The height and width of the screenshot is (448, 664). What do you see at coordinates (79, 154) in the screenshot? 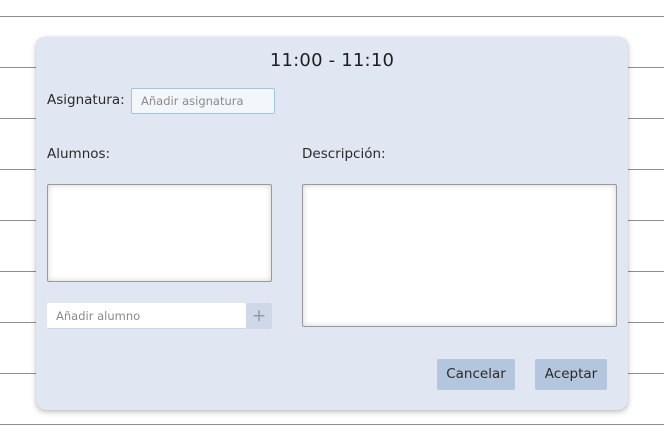
I see `students-label: Alumnos:` at bounding box center [79, 154].